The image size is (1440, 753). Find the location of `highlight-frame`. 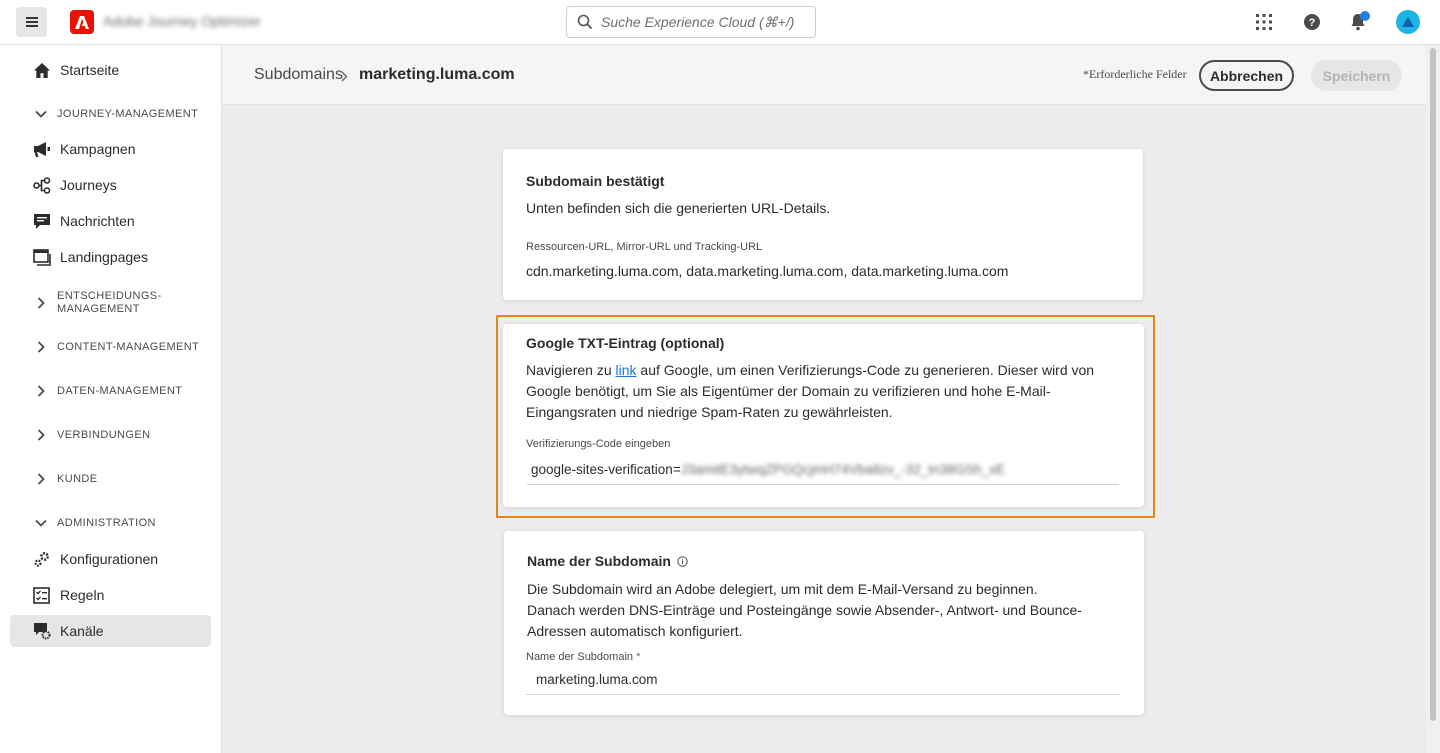

highlight-frame is located at coordinates (825, 416).